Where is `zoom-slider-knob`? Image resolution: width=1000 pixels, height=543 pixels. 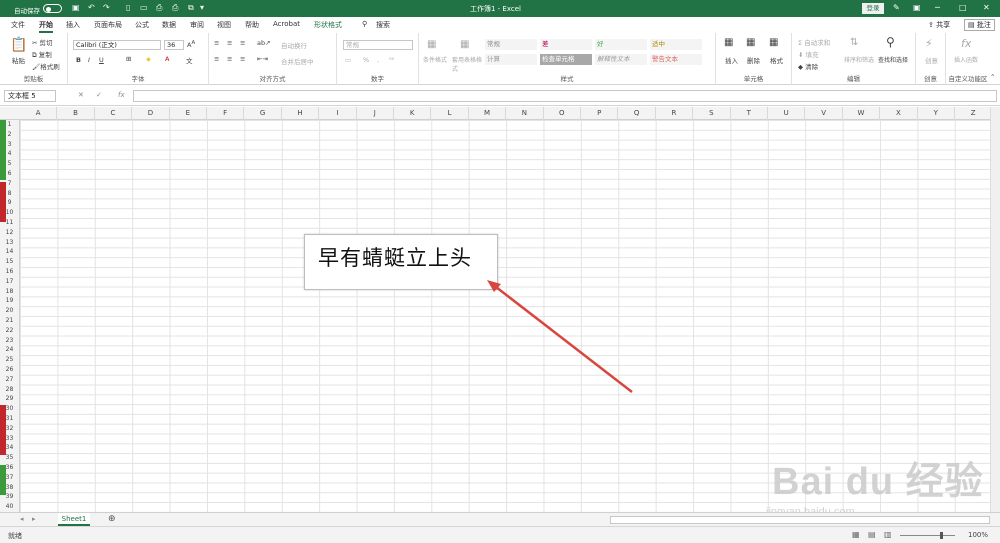
zoom-slider-knob is located at coordinates (941, 535).